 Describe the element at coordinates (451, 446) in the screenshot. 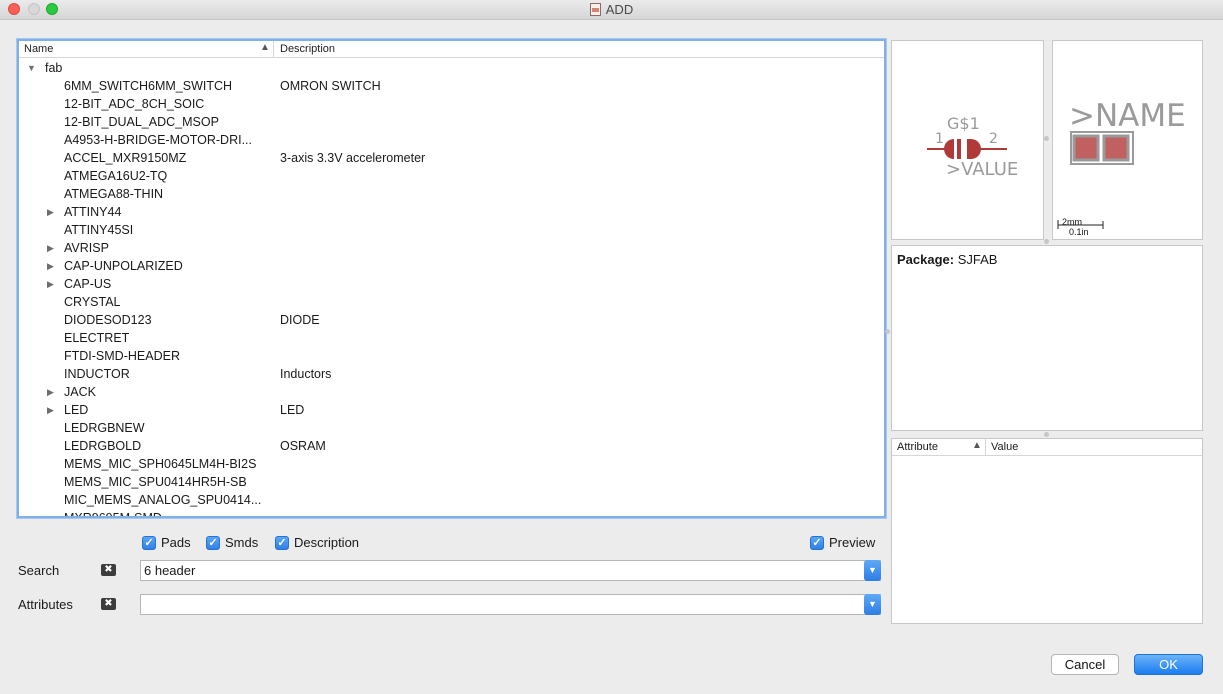

I see `tree-row: LEDRGBOLD OSRAM` at that location.